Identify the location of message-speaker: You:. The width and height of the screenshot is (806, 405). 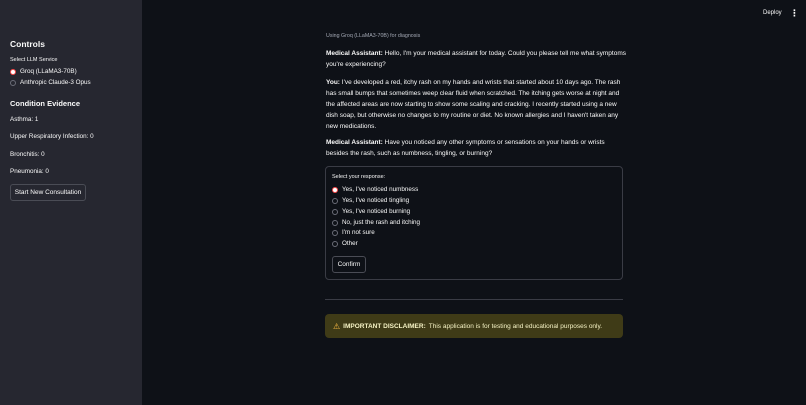
(333, 82).